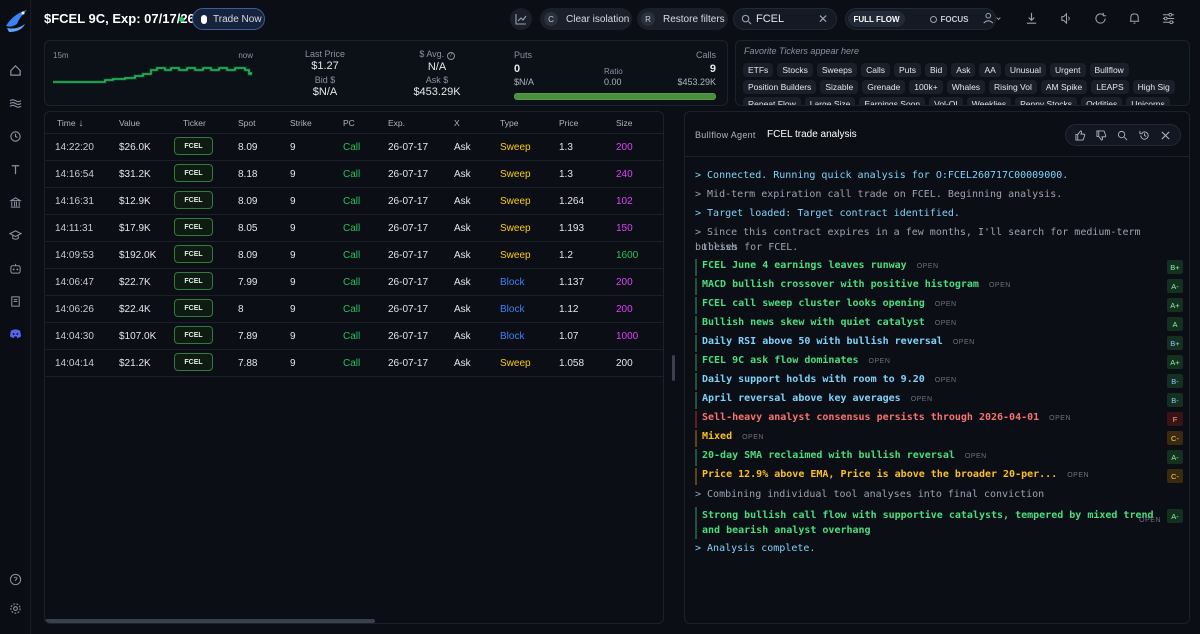  What do you see at coordinates (839, 87) in the screenshot?
I see `filter-chip: Sizable` at bounding box center [839, 87].